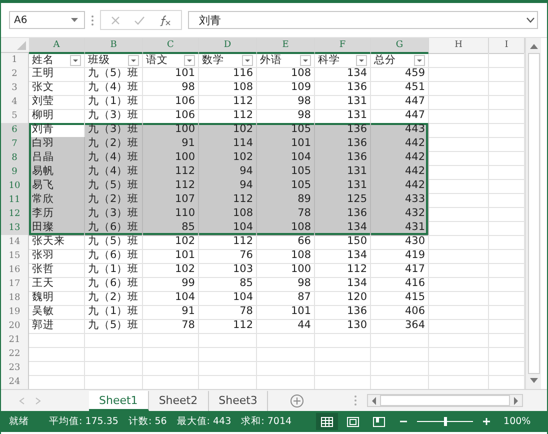 This screenshot has height=434, width=548. Describe the element at coordinates (15, 228) in the screenshot. I see `row-header: 13` at that location.